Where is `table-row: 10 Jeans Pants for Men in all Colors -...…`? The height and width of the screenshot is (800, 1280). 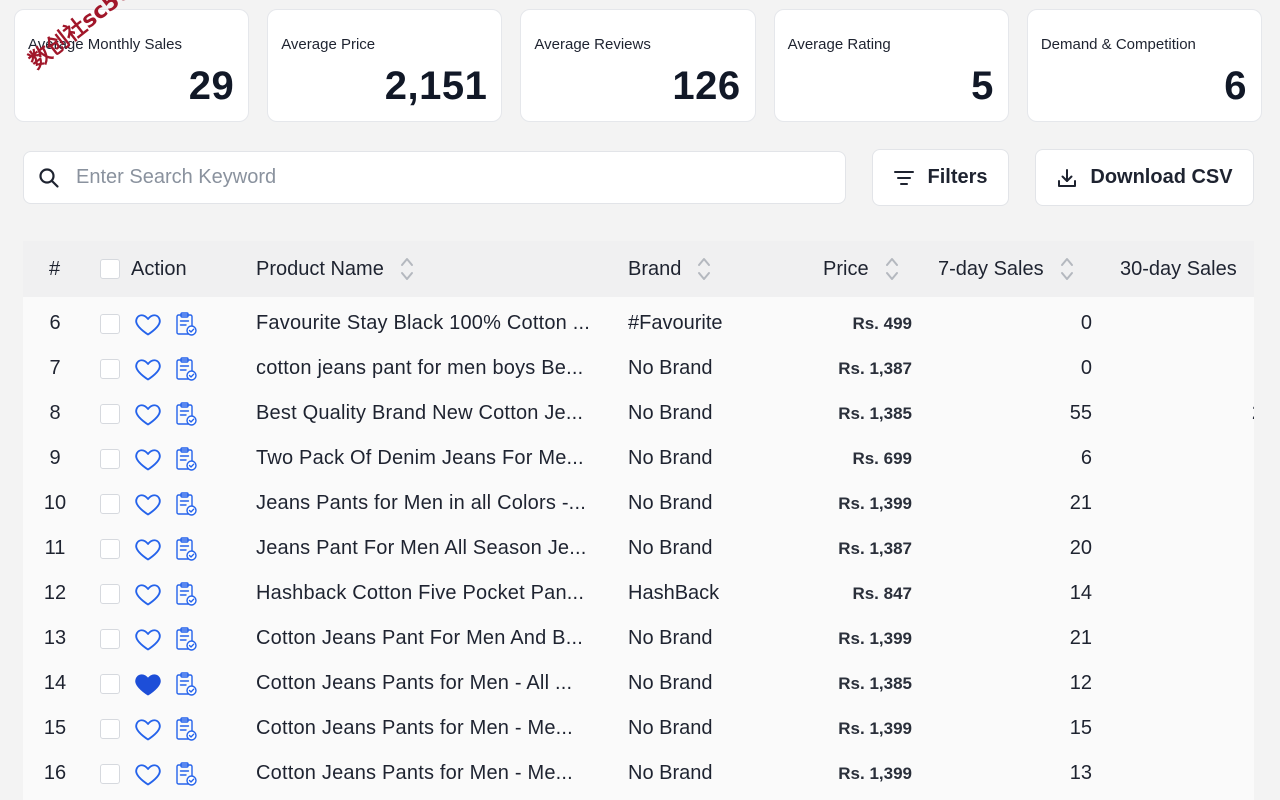 table-row: 10 Jeans Pants for Men in all Colors -...… is located at coordinates (638, 503).